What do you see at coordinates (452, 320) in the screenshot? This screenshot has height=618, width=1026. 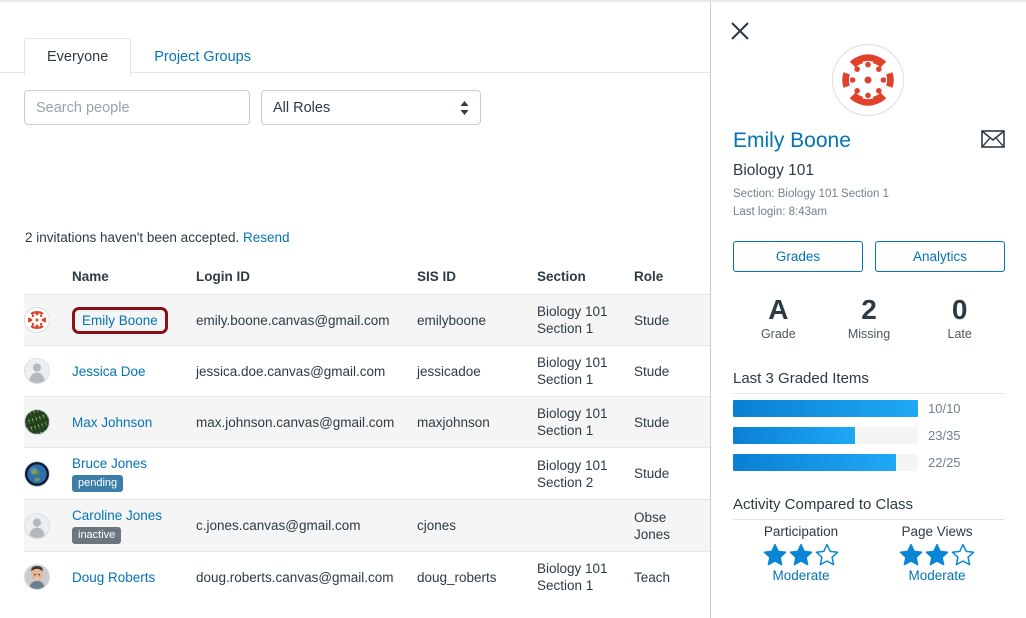 I see `cell-sis-id: emilyboone` at bounding box center [452, 320].